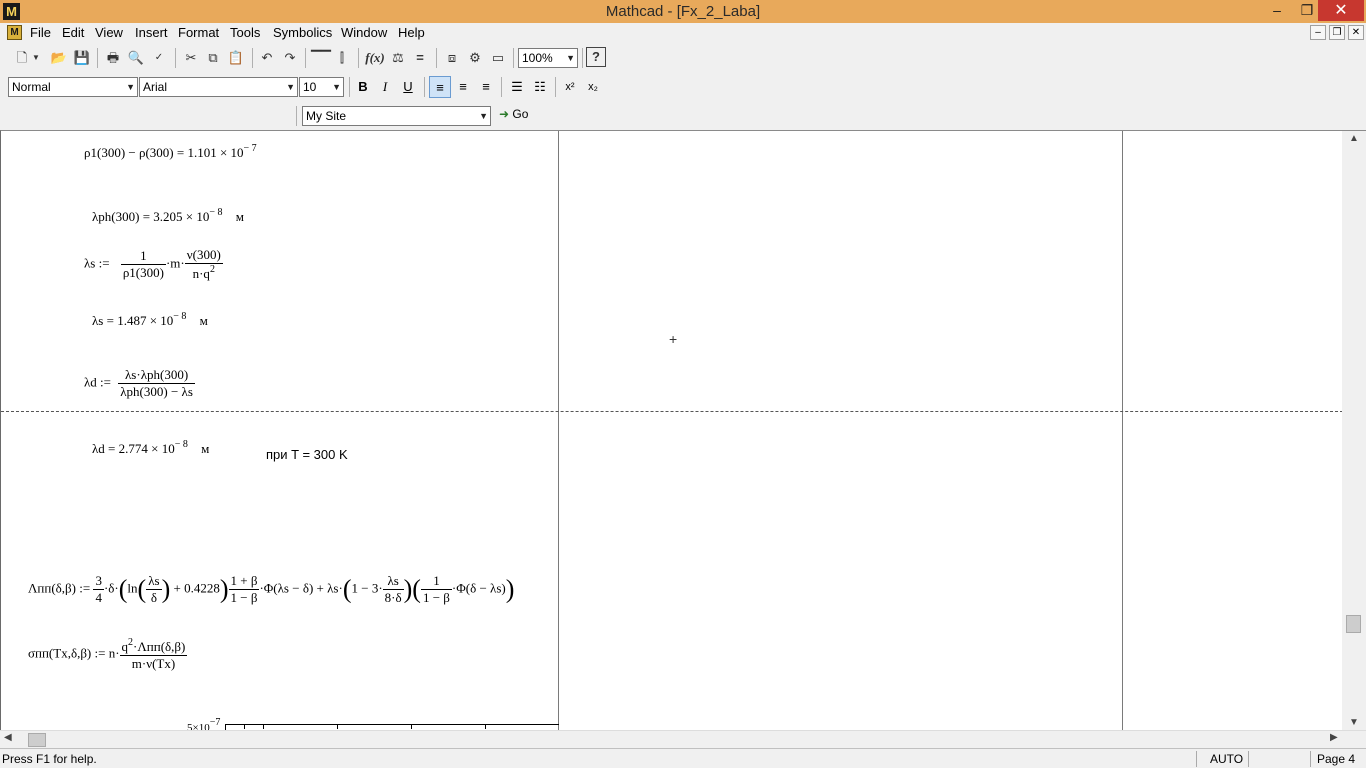 The height and width of the screenshot is (768, 1366). I want to click on status-help-text: Press F1 for help., so click(49, 759).